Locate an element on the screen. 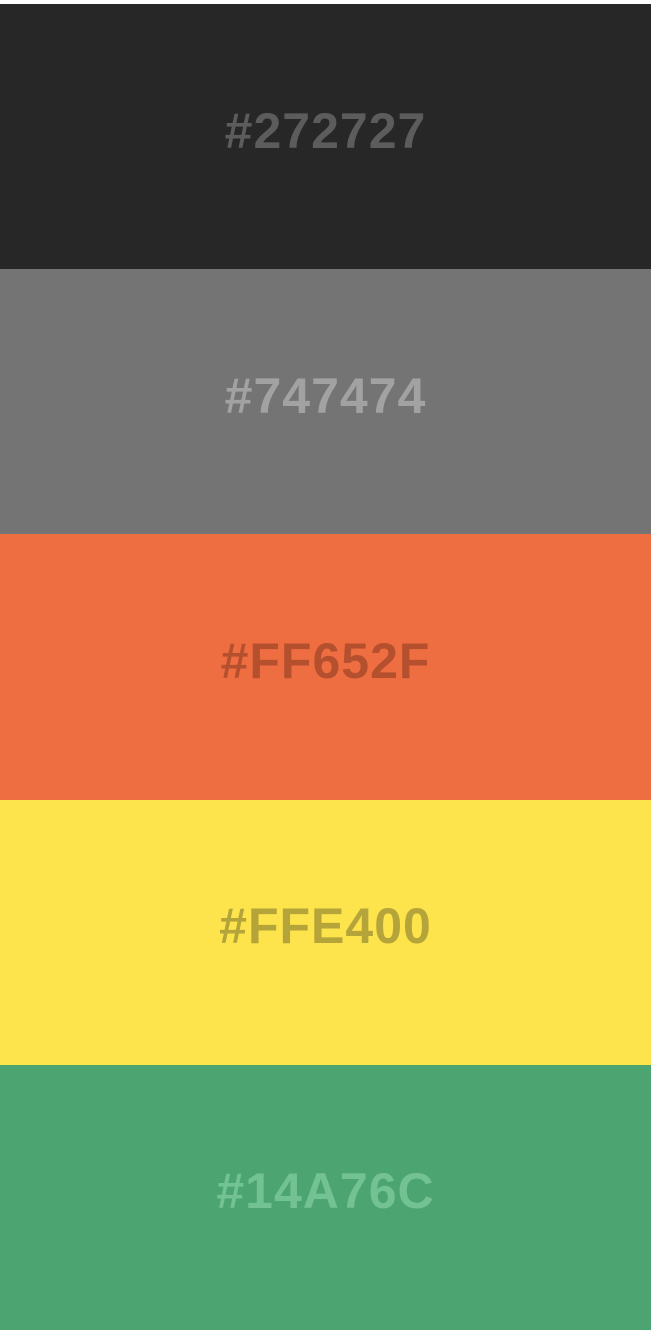 The image size is (654, 1330). swatch-label: #747474 is located at coordinates (325, 395).